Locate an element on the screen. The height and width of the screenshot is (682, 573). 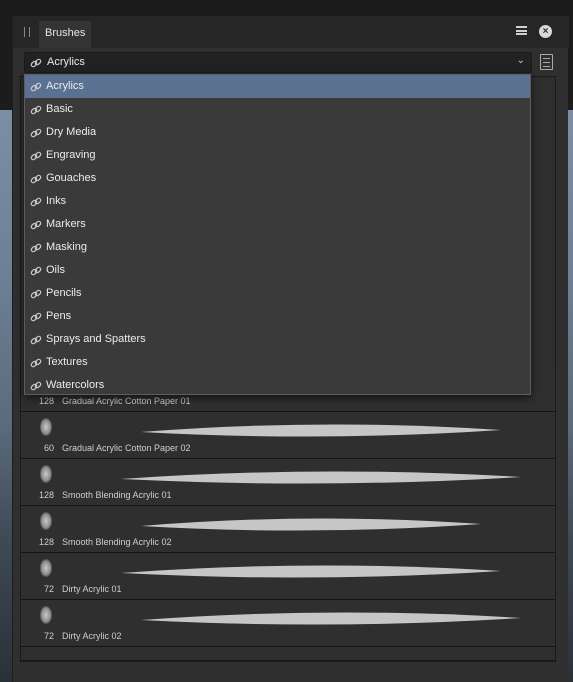
panel-bottom-divider is located at coordinates (288, 661).